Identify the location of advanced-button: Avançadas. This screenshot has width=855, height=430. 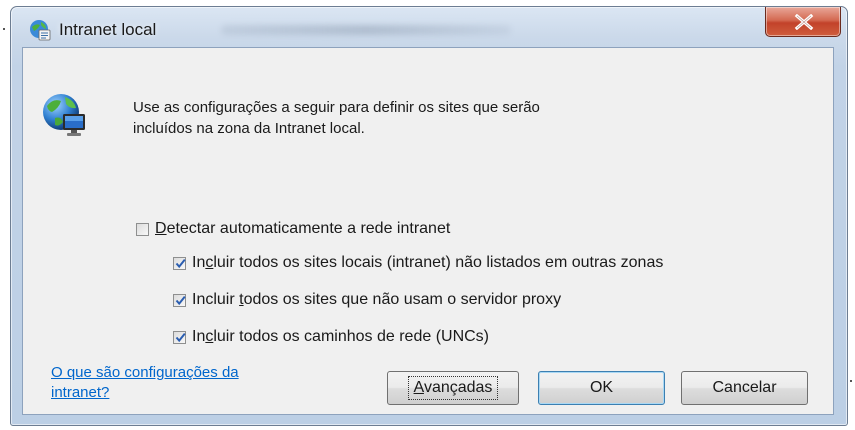
(453, 388).